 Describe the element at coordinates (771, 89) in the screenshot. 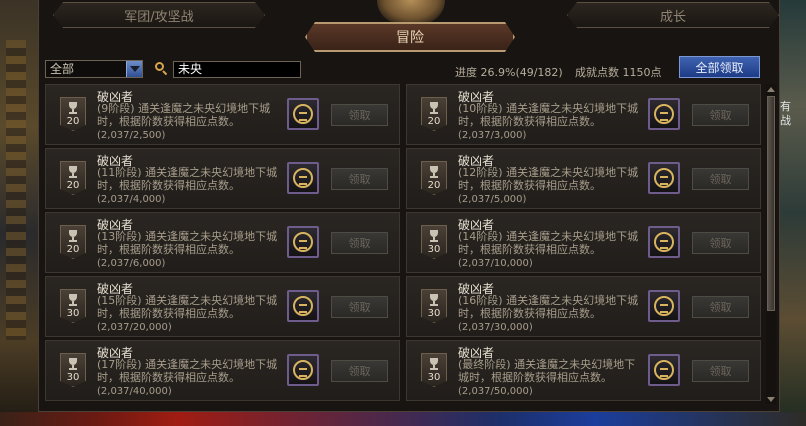

I see `scroll-up-arrow-icon` at that location.